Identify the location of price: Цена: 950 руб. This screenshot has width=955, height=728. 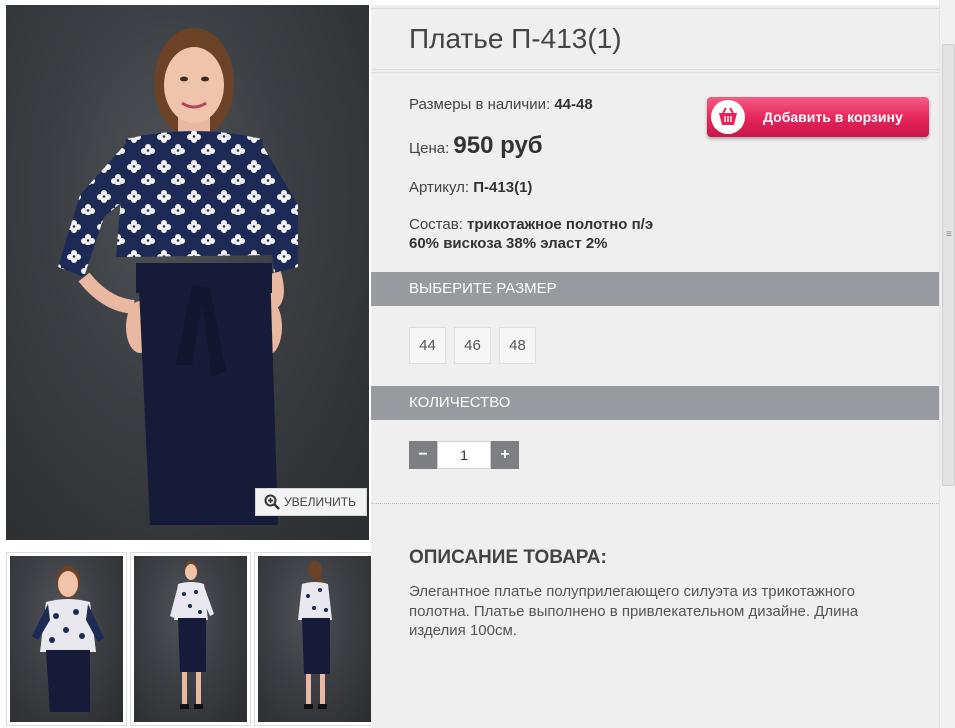
(476, 146).